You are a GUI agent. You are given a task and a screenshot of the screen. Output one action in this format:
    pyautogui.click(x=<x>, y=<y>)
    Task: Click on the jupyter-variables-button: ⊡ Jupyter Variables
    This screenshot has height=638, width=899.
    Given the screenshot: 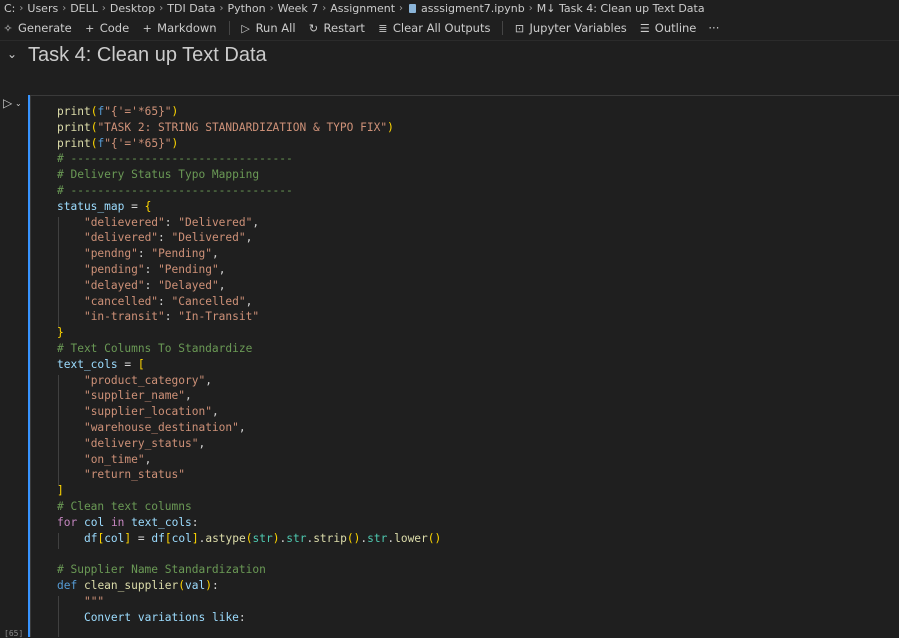 What is the action you would take?
    pyautogui.click(x=570, y=28)
    